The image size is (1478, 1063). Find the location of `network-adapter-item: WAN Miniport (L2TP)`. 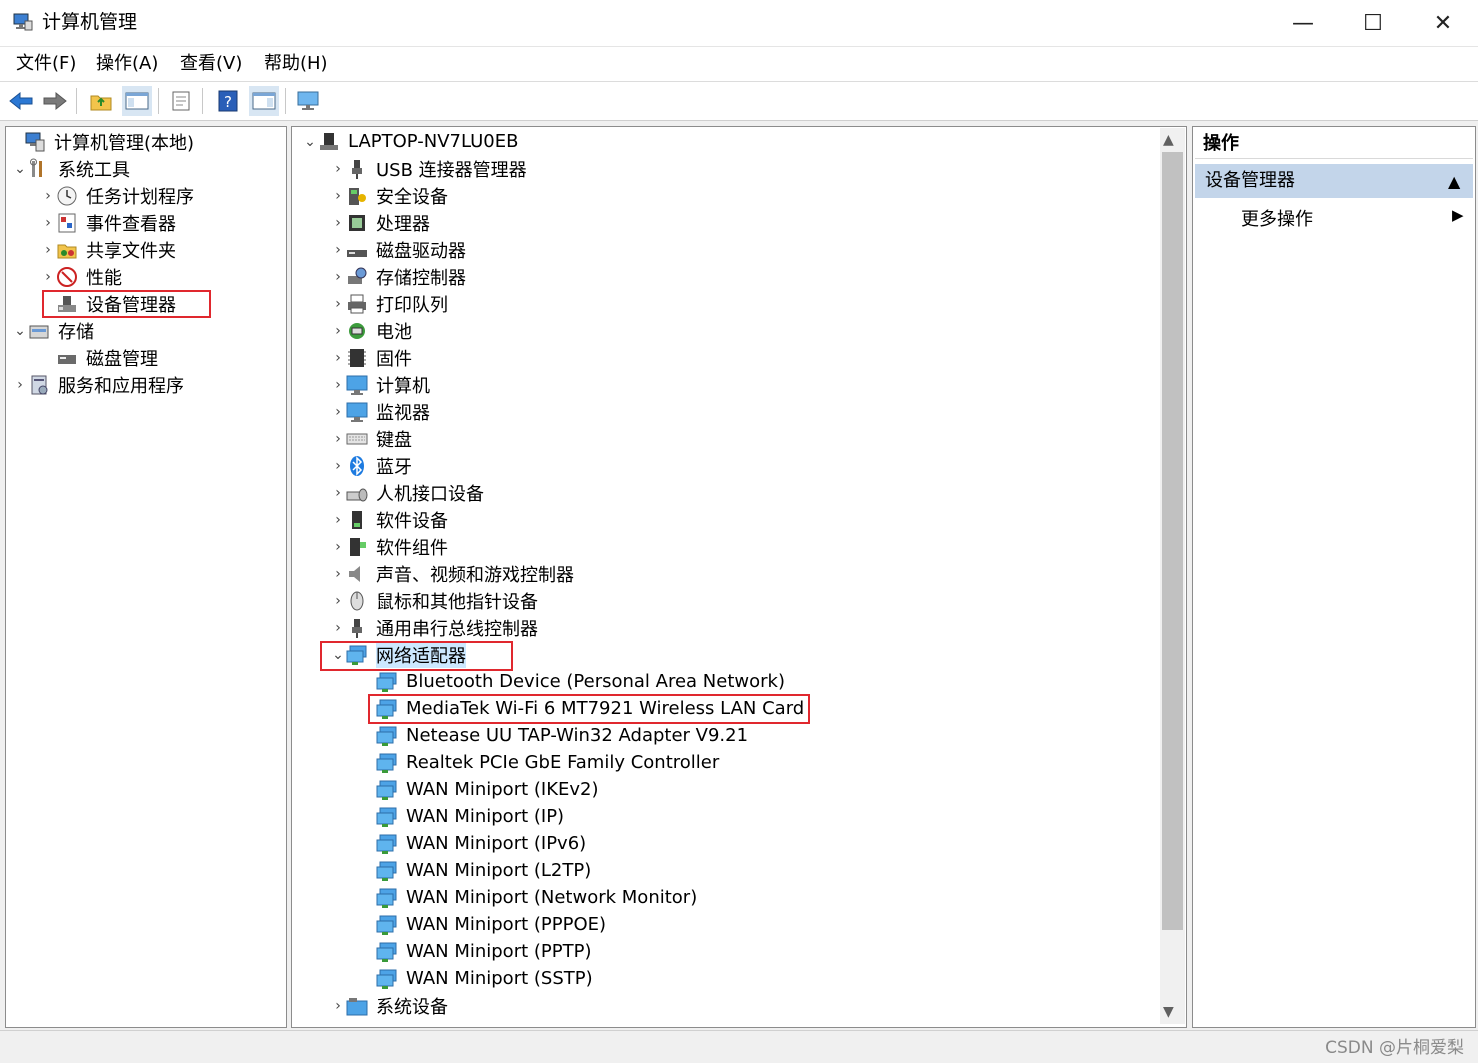

network-adapter-item: WAN Miniport (L2TP) is located at coordinates (475, 870).